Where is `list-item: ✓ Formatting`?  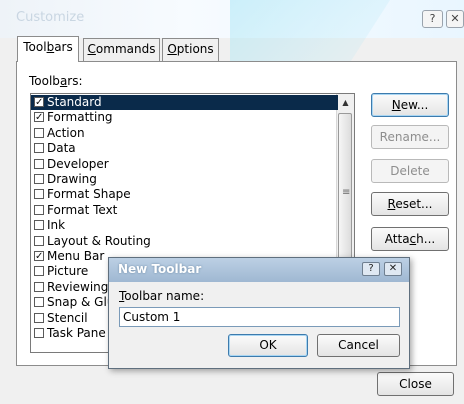
list-item: ✓ Formatting is located at coordinates (184, 117).